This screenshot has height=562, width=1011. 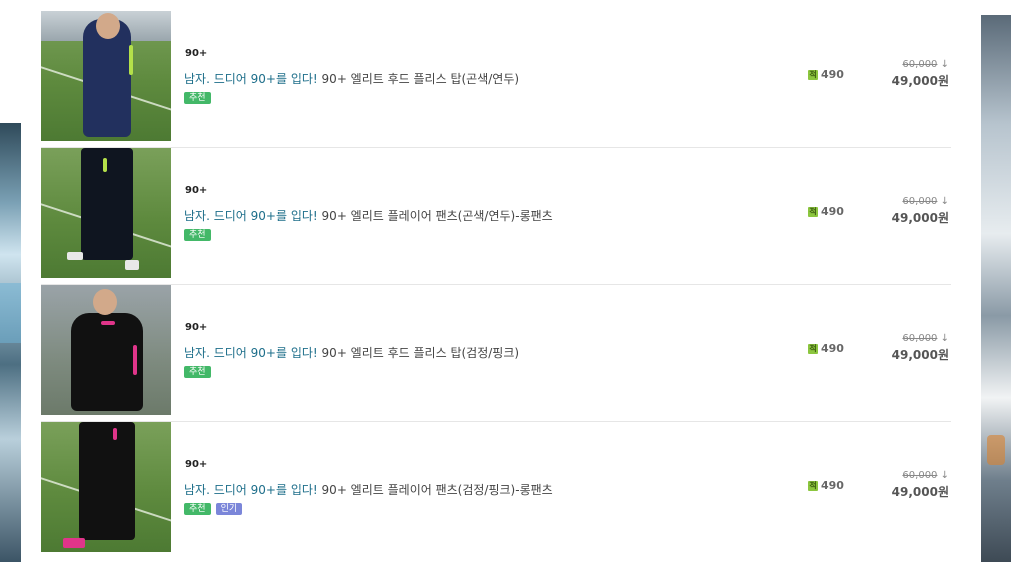 I want to click on product-title-link: 남자. 드디어 90+를 입다! 90+ 엘리트 후드 플리스 탑(곤색/연두), so click(x=351, y=78).